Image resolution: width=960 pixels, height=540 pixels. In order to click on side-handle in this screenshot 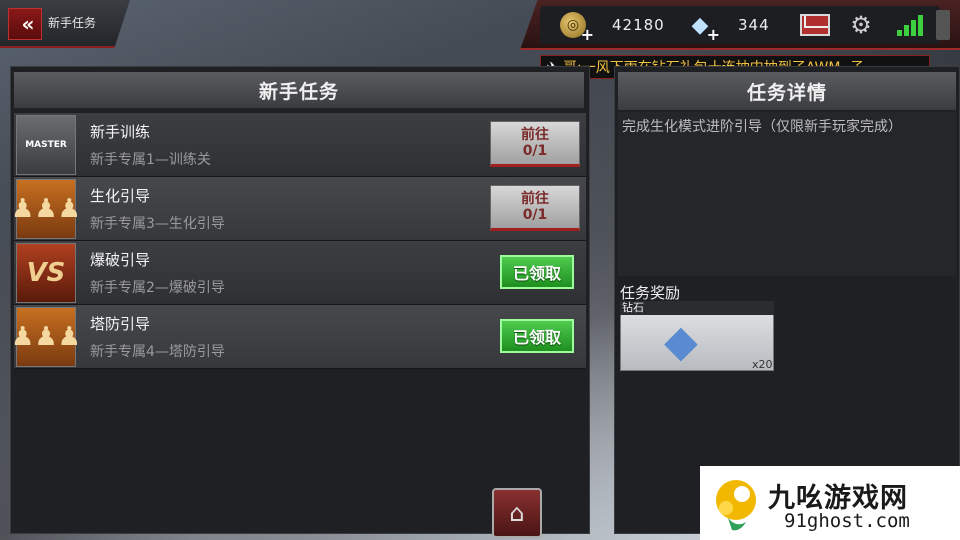, I will do `click(943, 25)`.